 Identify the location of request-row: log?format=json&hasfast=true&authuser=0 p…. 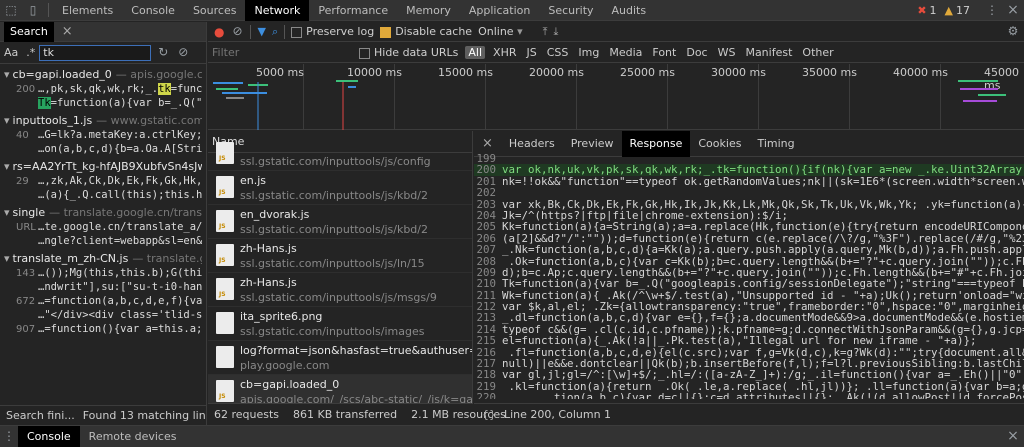
(340, 358).